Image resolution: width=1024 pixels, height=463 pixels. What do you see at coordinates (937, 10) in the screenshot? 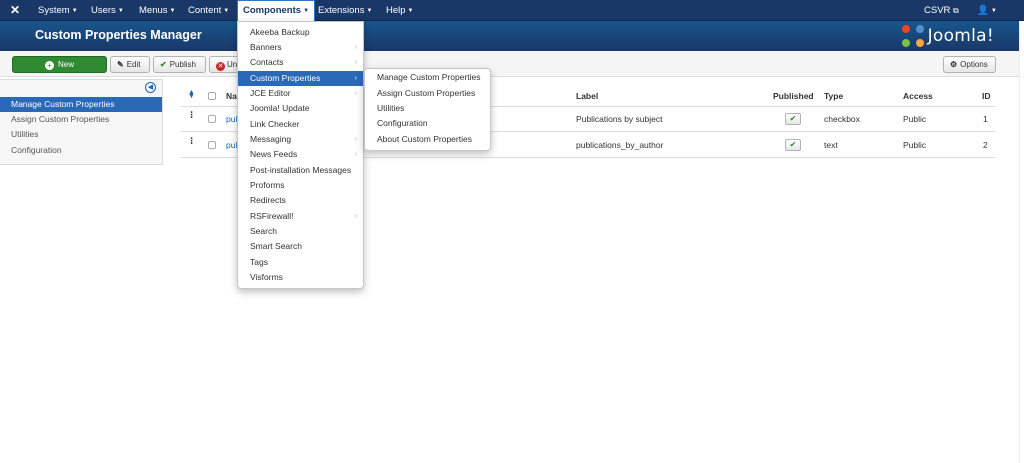
I see `site-label: CSVR` at bounding box center [937, 10].